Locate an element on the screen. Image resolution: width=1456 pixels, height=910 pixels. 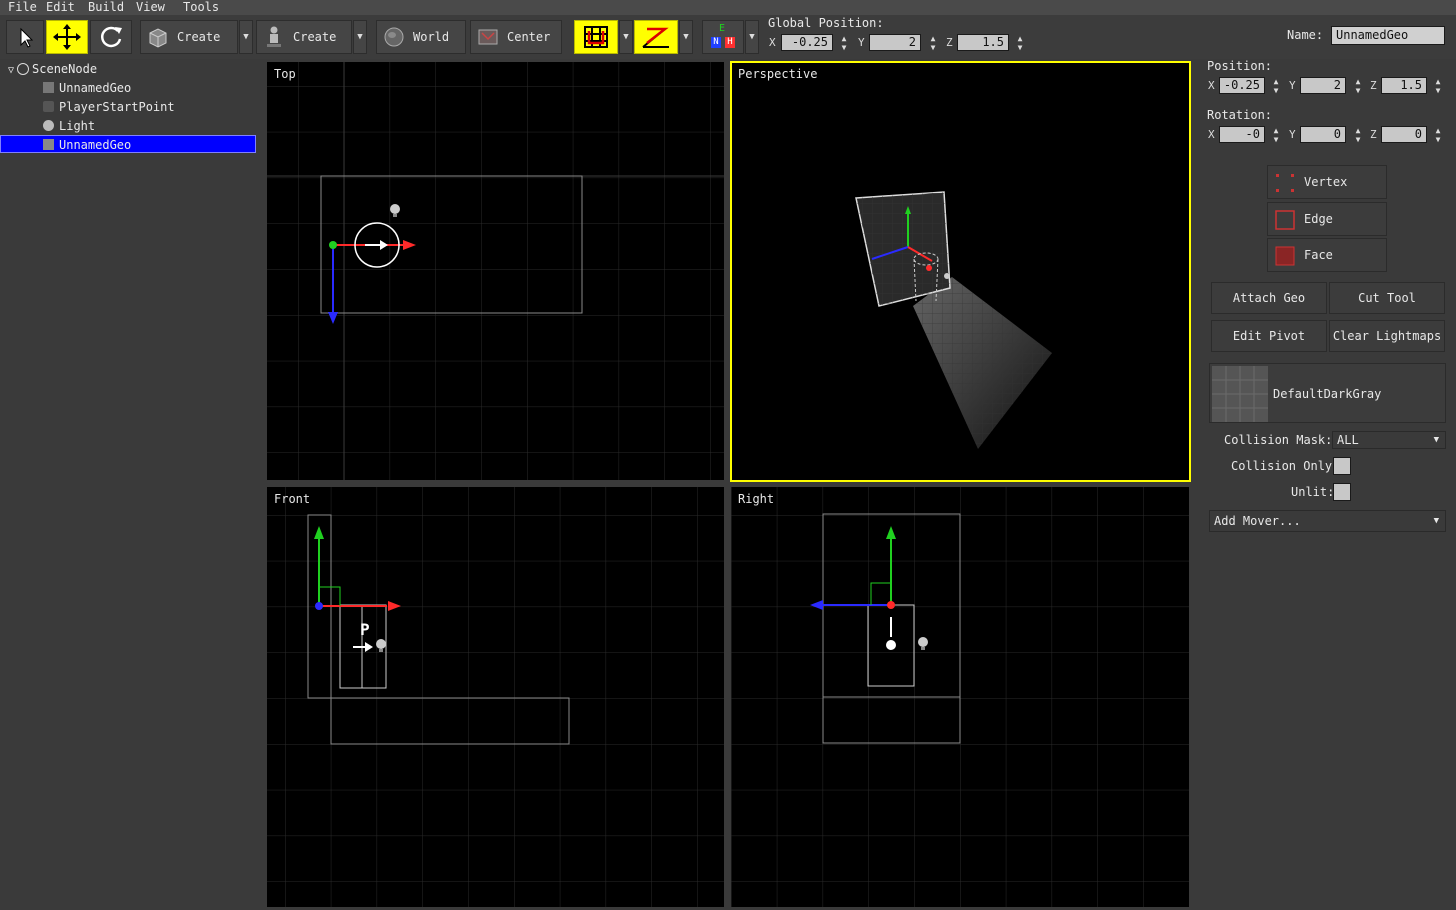
menu-bar: File Edit Build View Tools is located at coordinates (728, 8).